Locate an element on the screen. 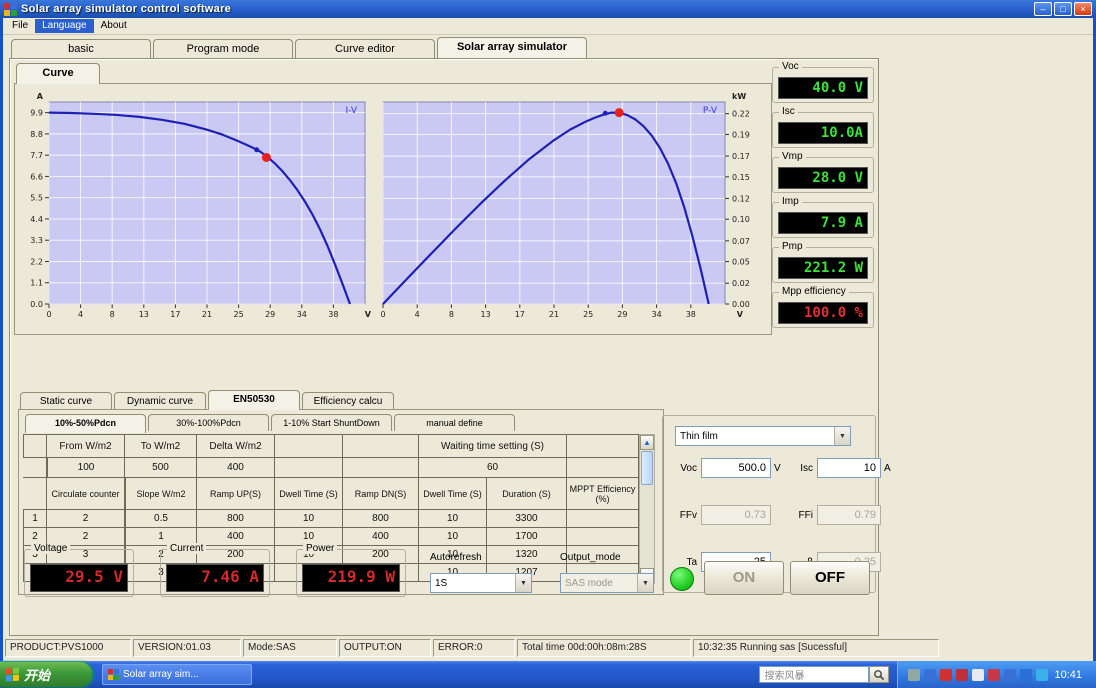  taskbar-search-input: 搜索风暴 is located at coordinates (814, 674).